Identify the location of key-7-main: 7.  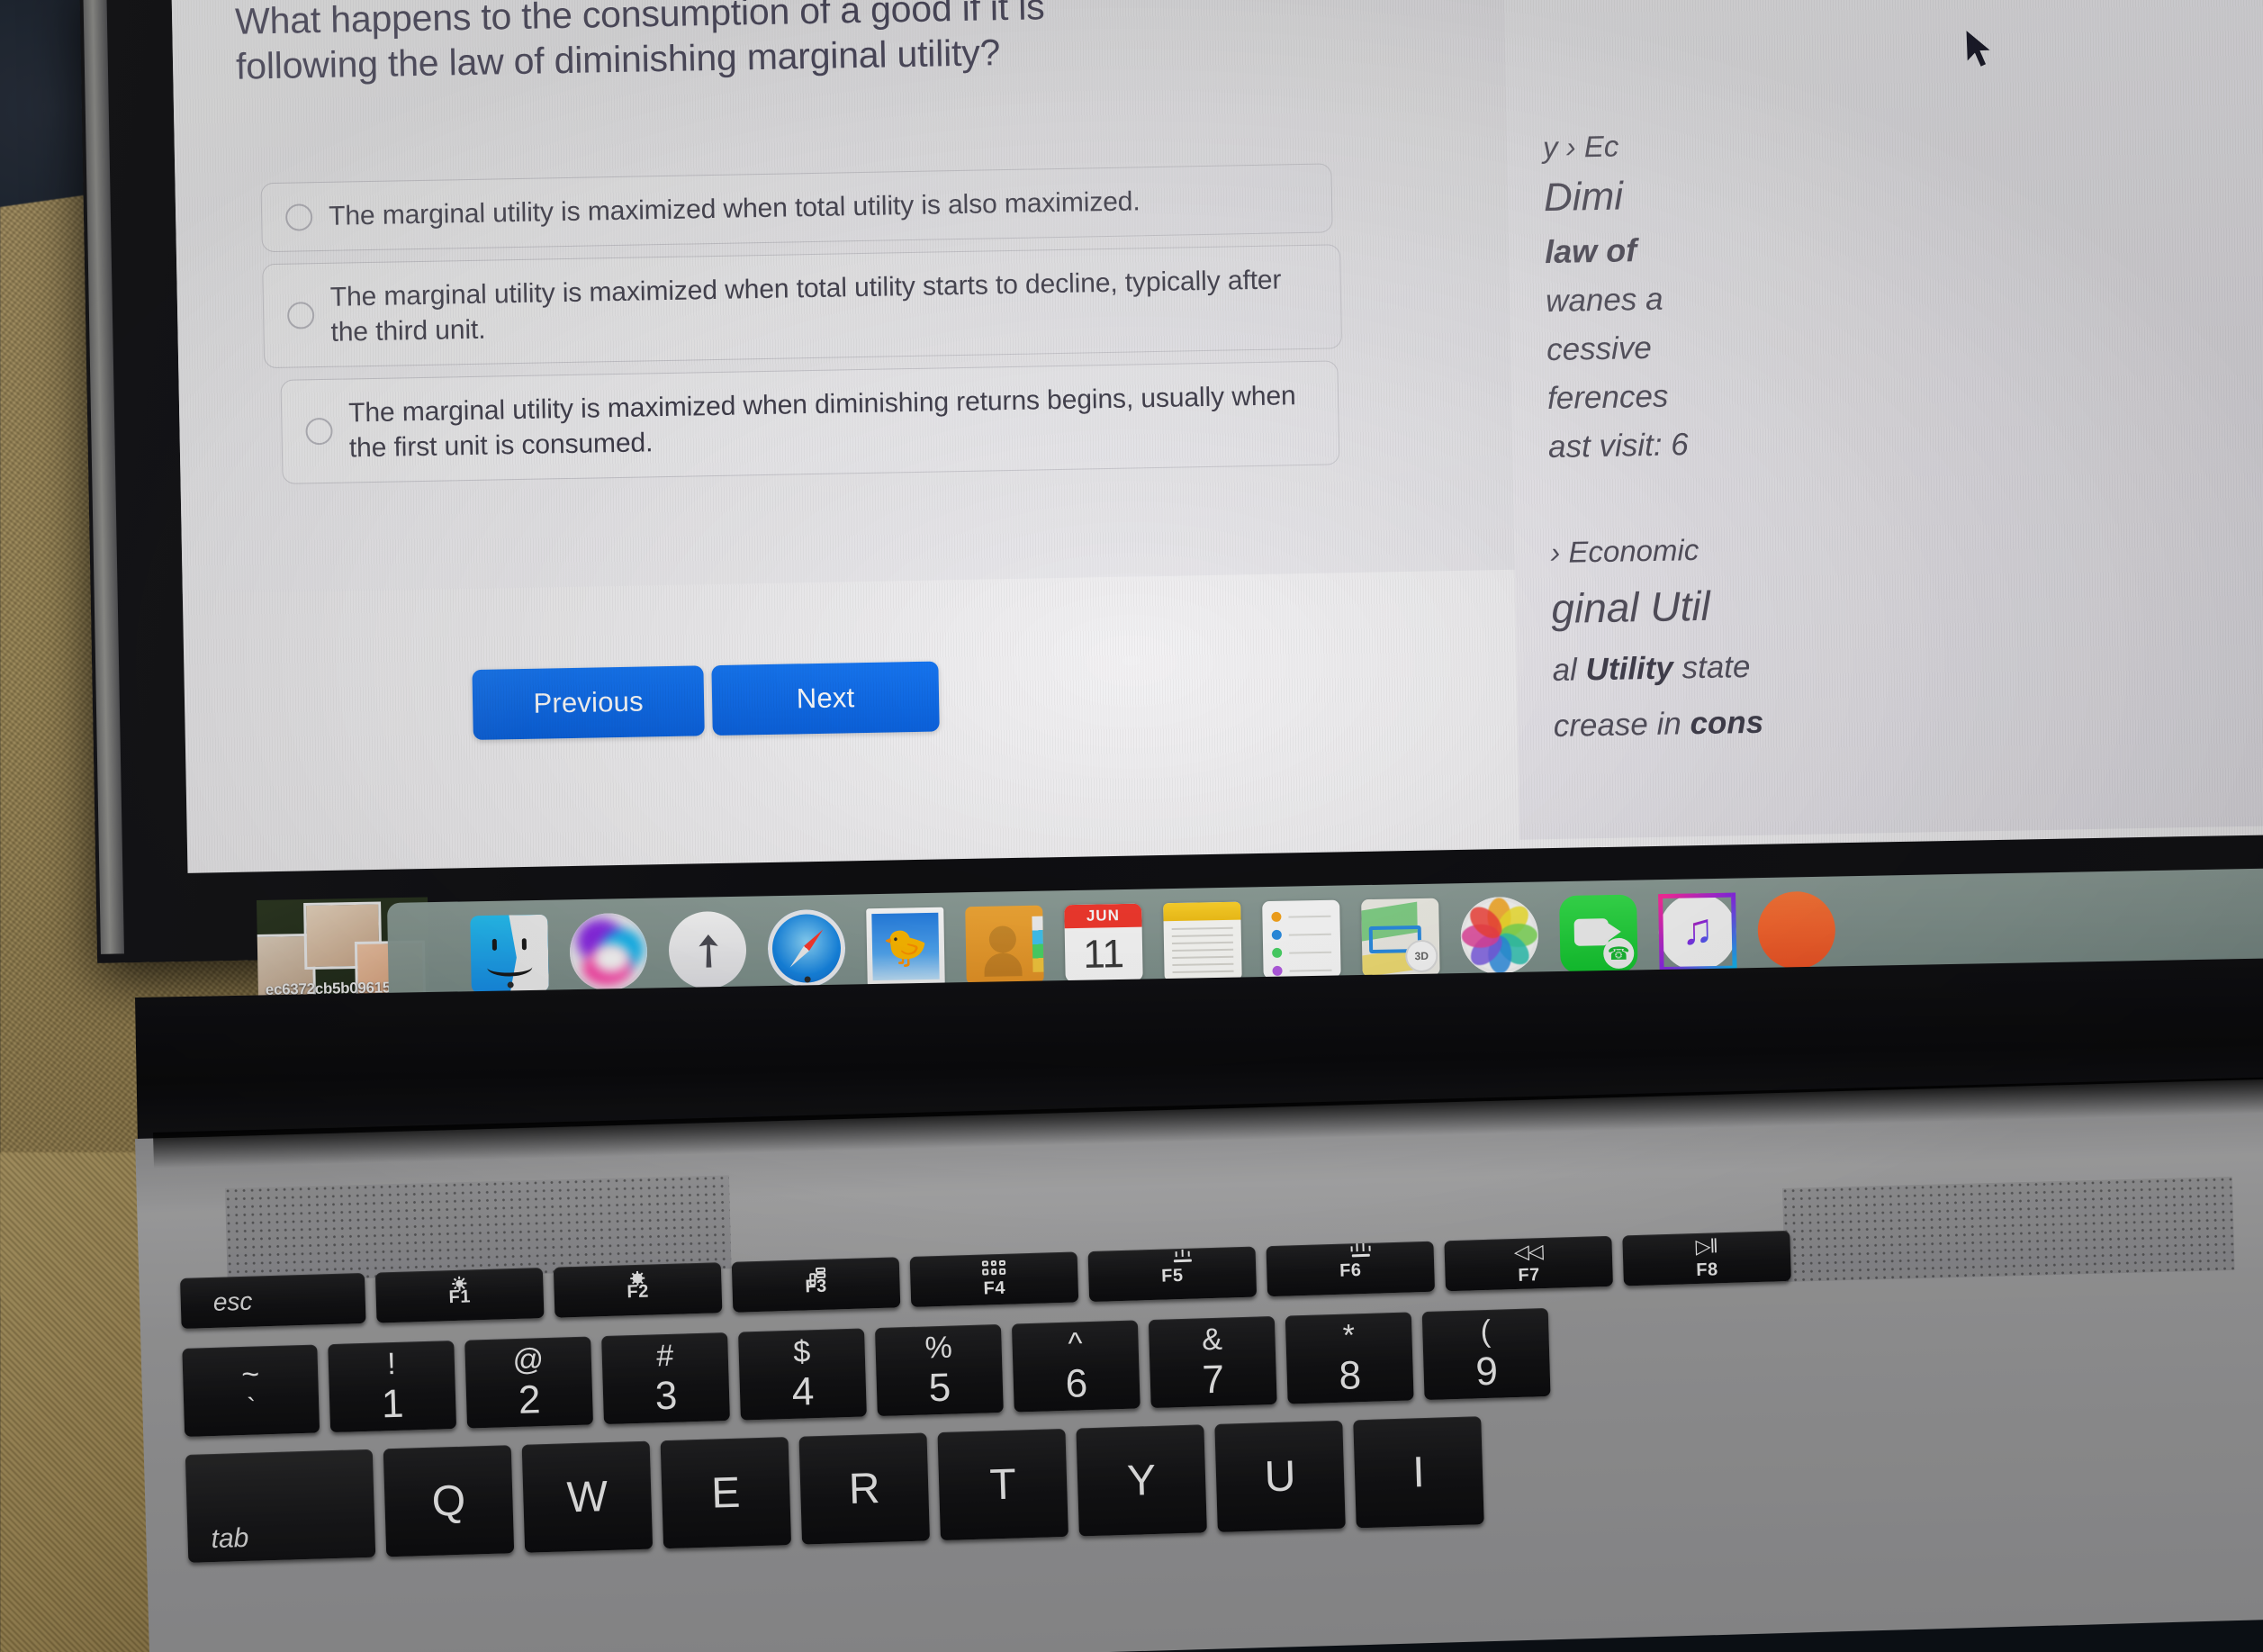
(1213, 1380).